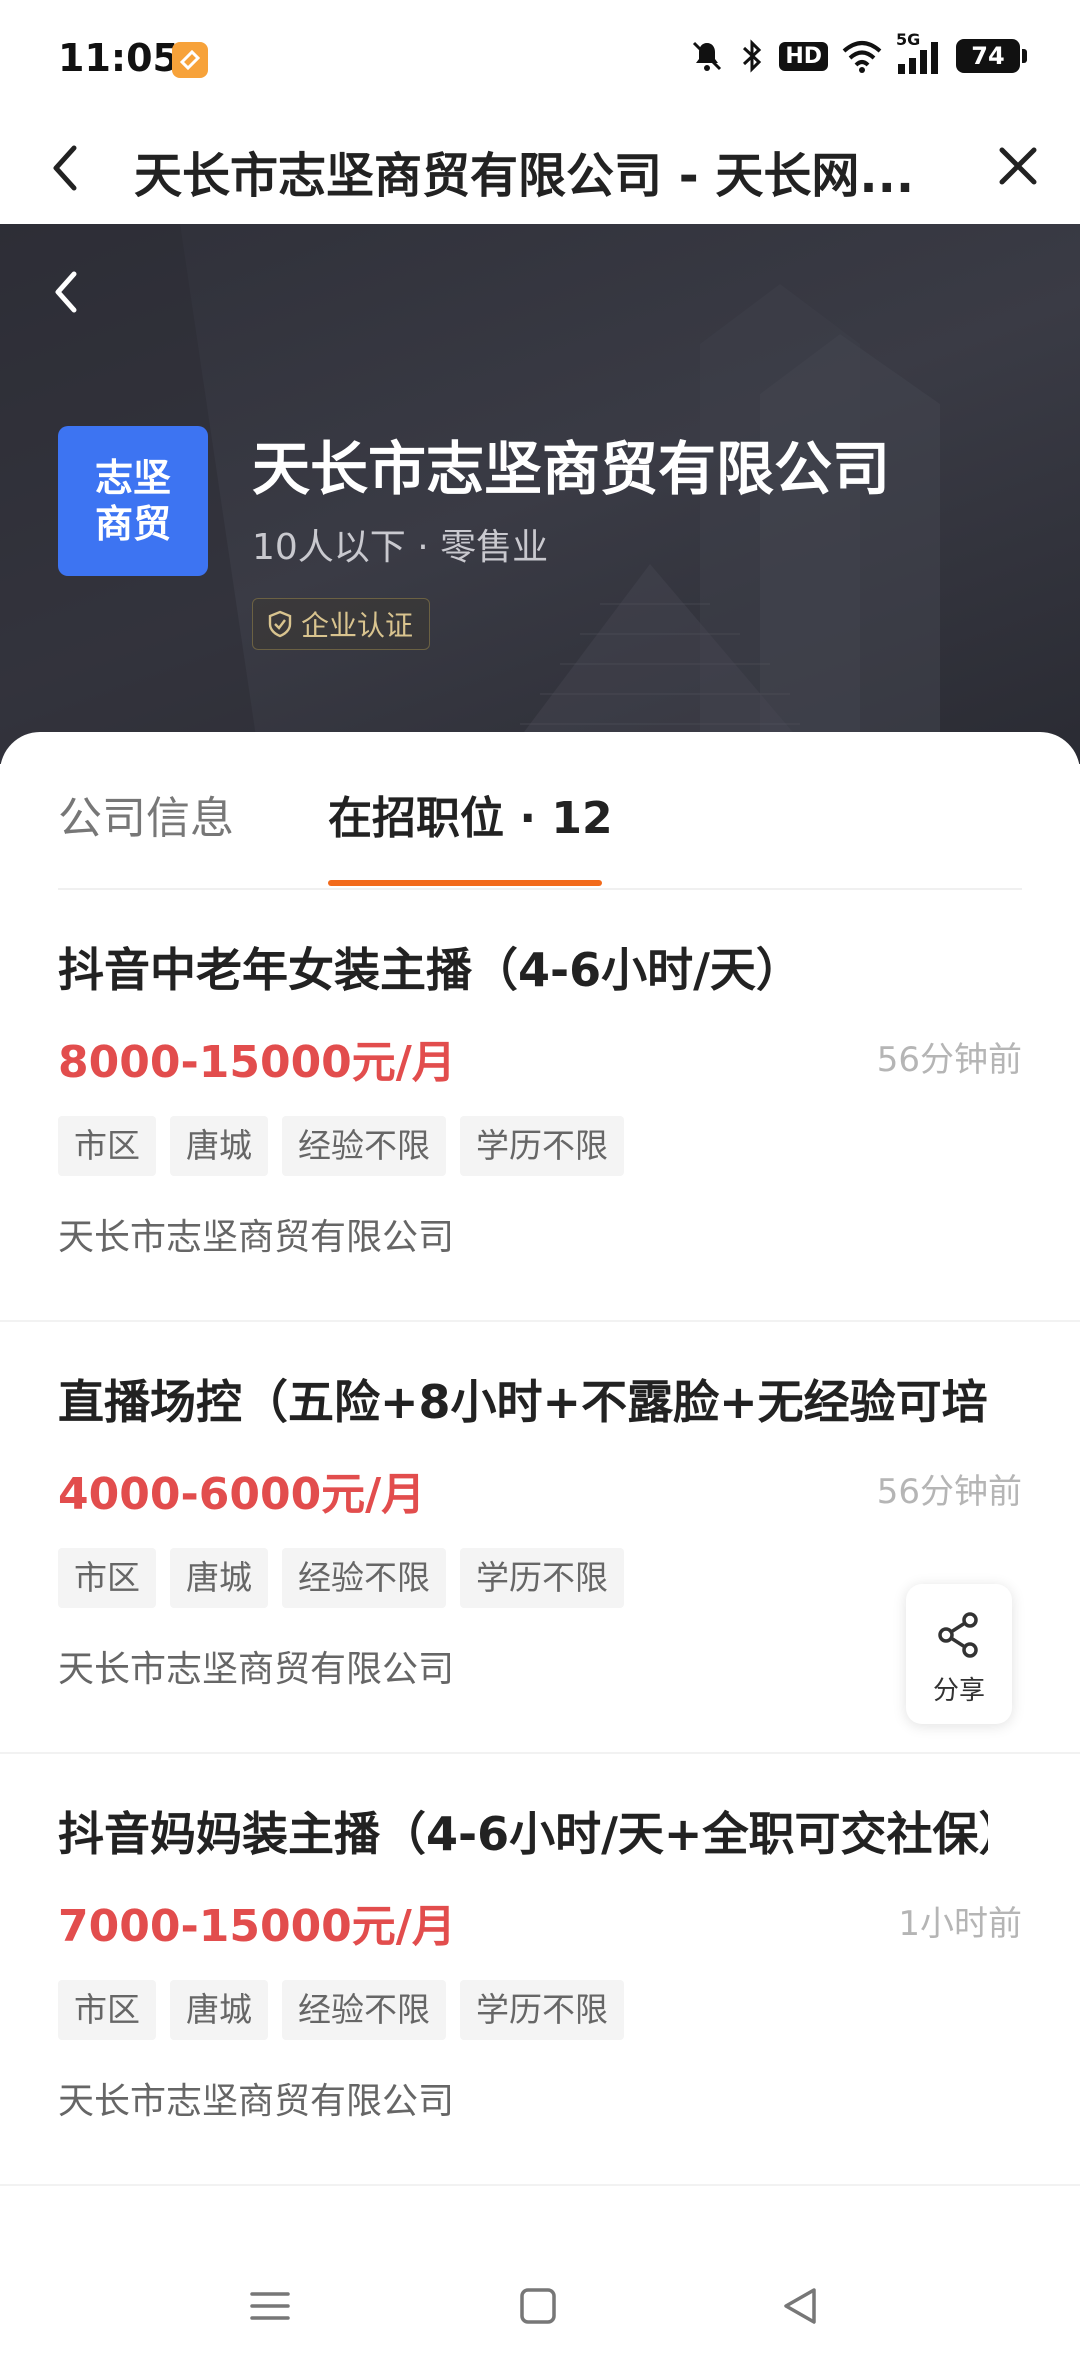 This screenshot has height=2376, width=1080. Describe the element at coordinates (958, 1691) in the screenshot. I see `share-label: 分享` at that location.